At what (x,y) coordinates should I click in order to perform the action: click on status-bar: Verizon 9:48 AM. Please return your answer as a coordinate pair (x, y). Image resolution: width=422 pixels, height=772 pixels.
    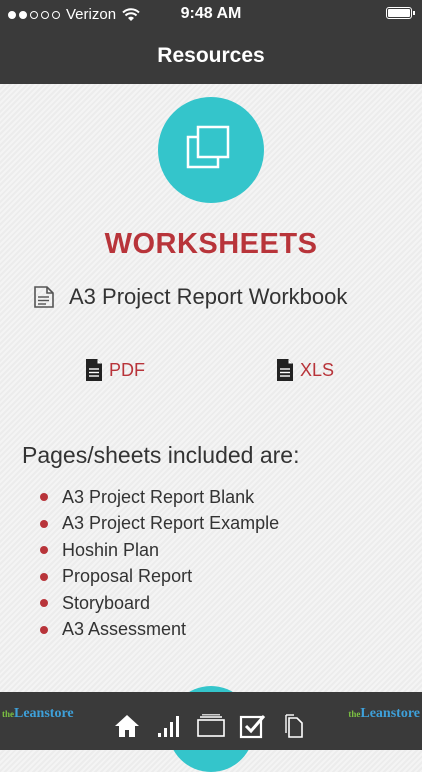
    Looking at the image, I should click on (211, 14).